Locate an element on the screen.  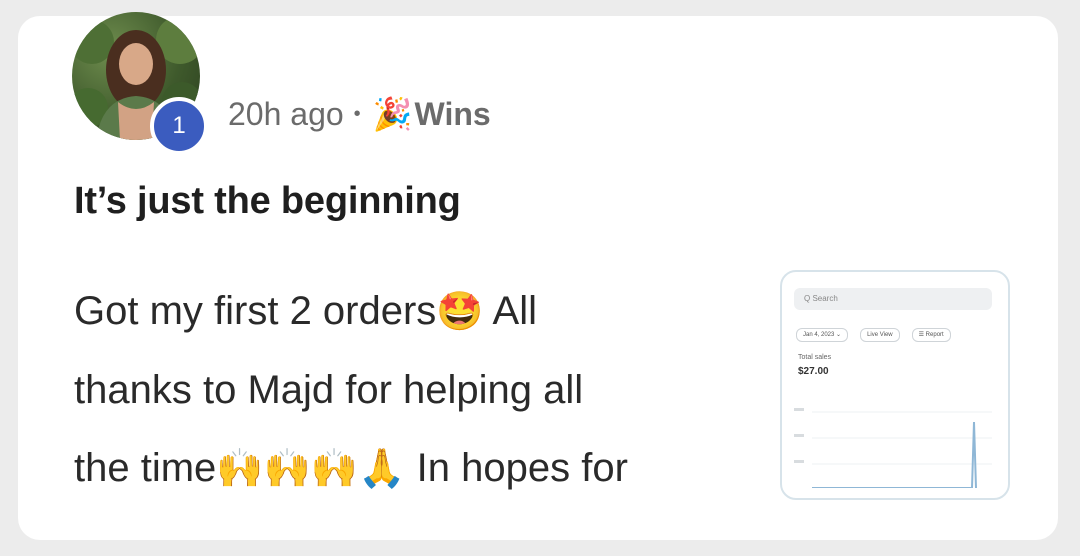
star-struck-emoji-icon: 🤩 is located at coordinates (460, 312).